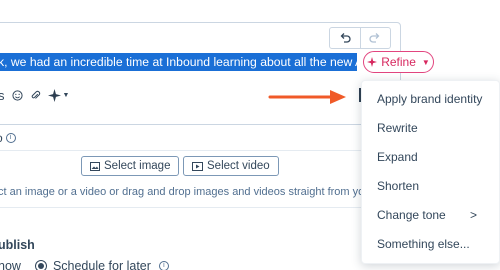 The image size is (500, 270). What do you see at coordinates (307, 97) in the screenshot?
I see `arrow-annotation-icon` at bounding box center [307, 97].